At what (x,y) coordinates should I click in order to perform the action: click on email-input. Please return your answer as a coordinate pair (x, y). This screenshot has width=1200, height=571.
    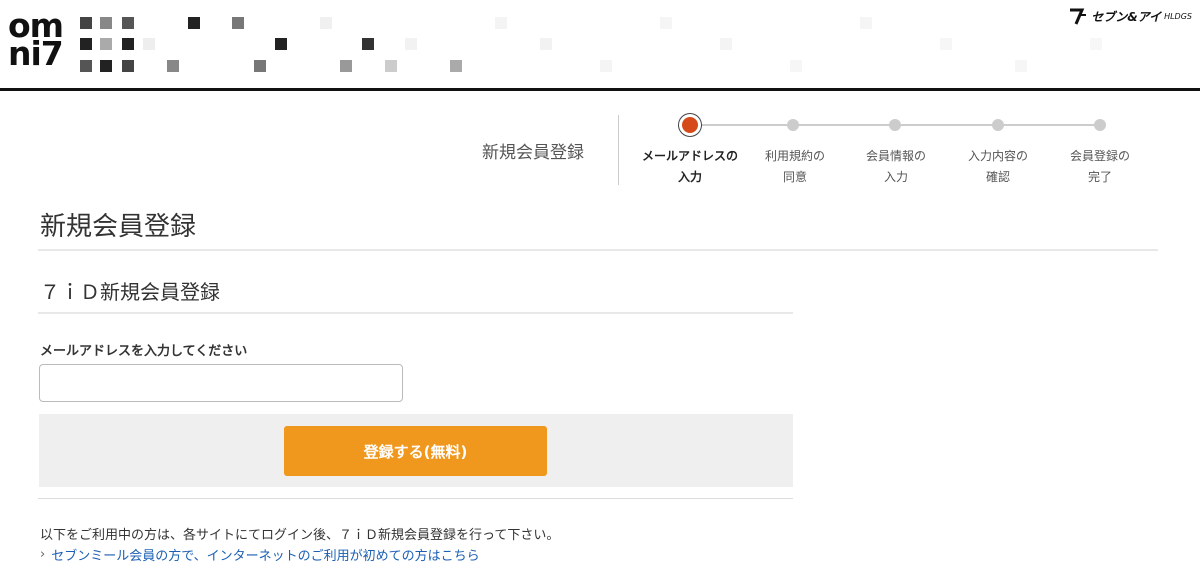
    Looking at the image, I should click on (221, 383).